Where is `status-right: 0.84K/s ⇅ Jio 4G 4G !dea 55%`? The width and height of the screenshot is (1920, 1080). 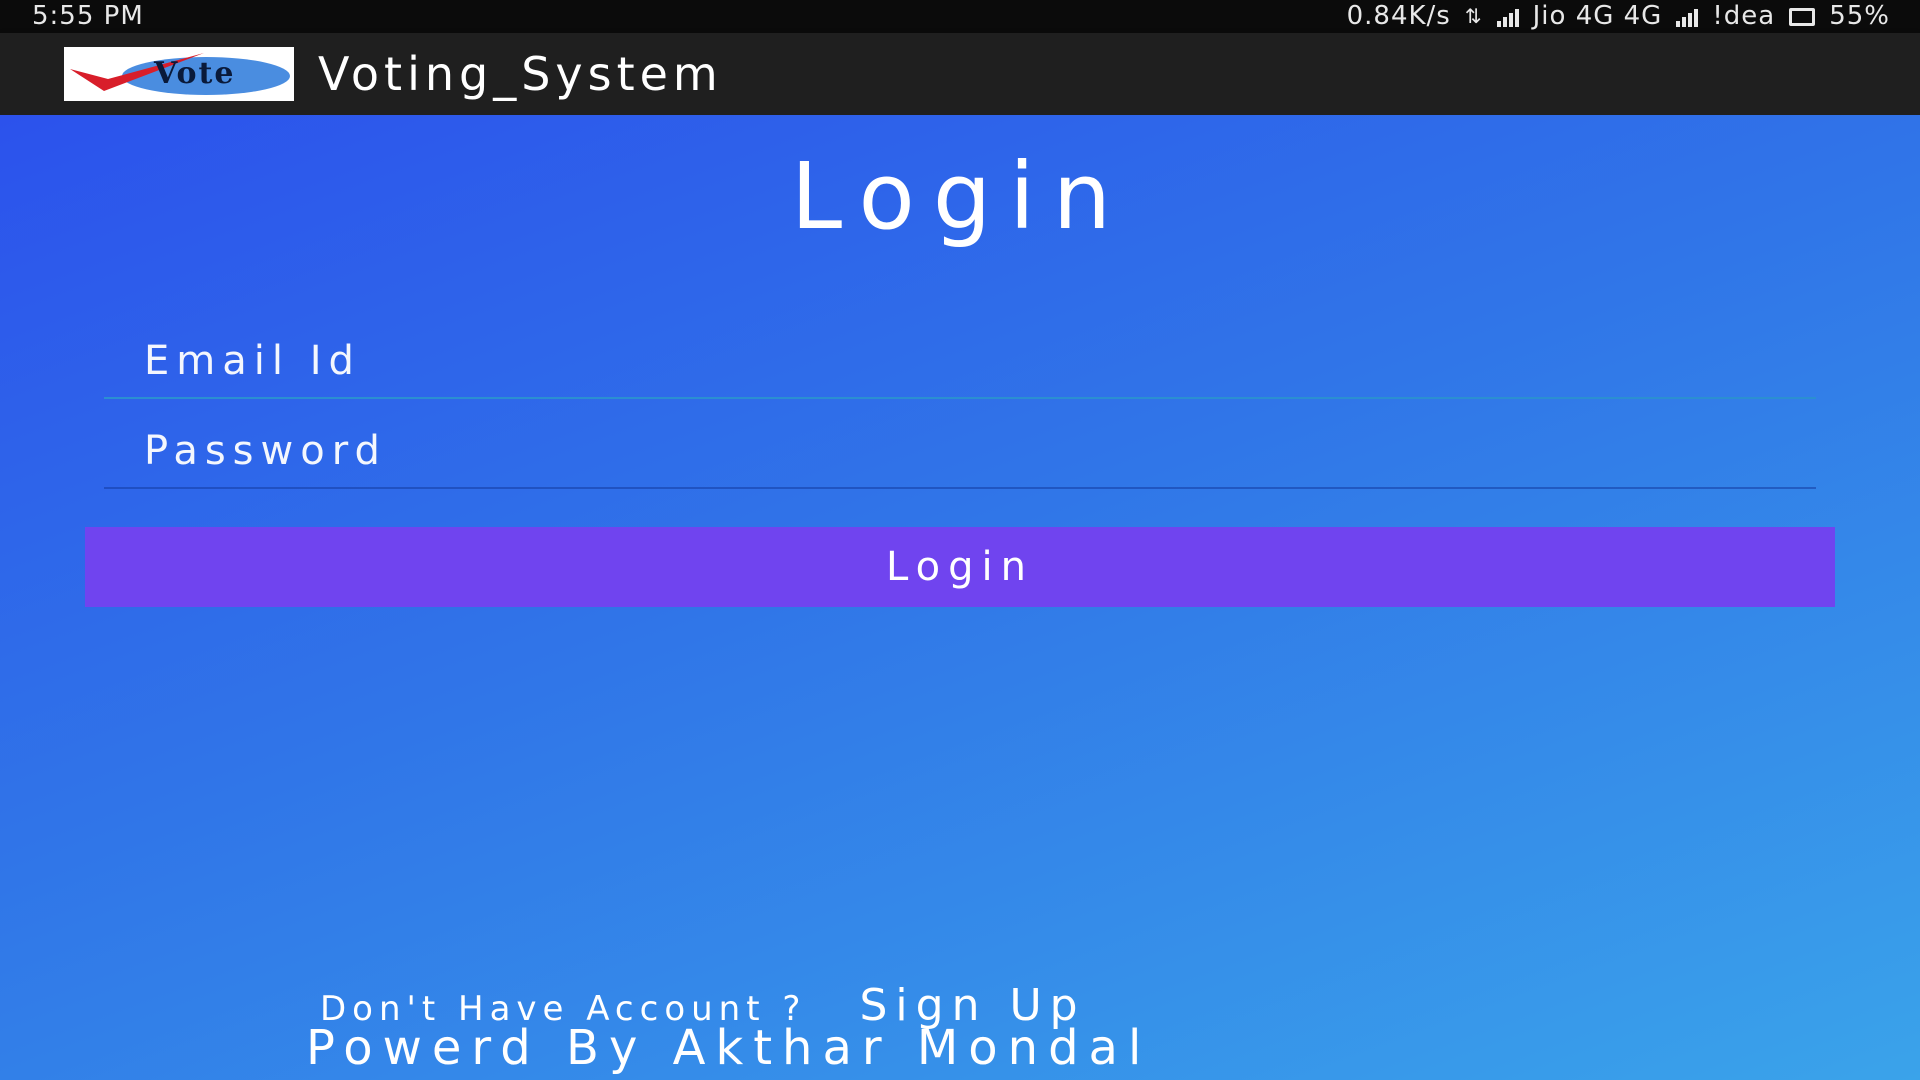 status-right: 0.84K/s ⇅ Jio 4G 4G !dea 55% is located at coordinates (1618, 16).